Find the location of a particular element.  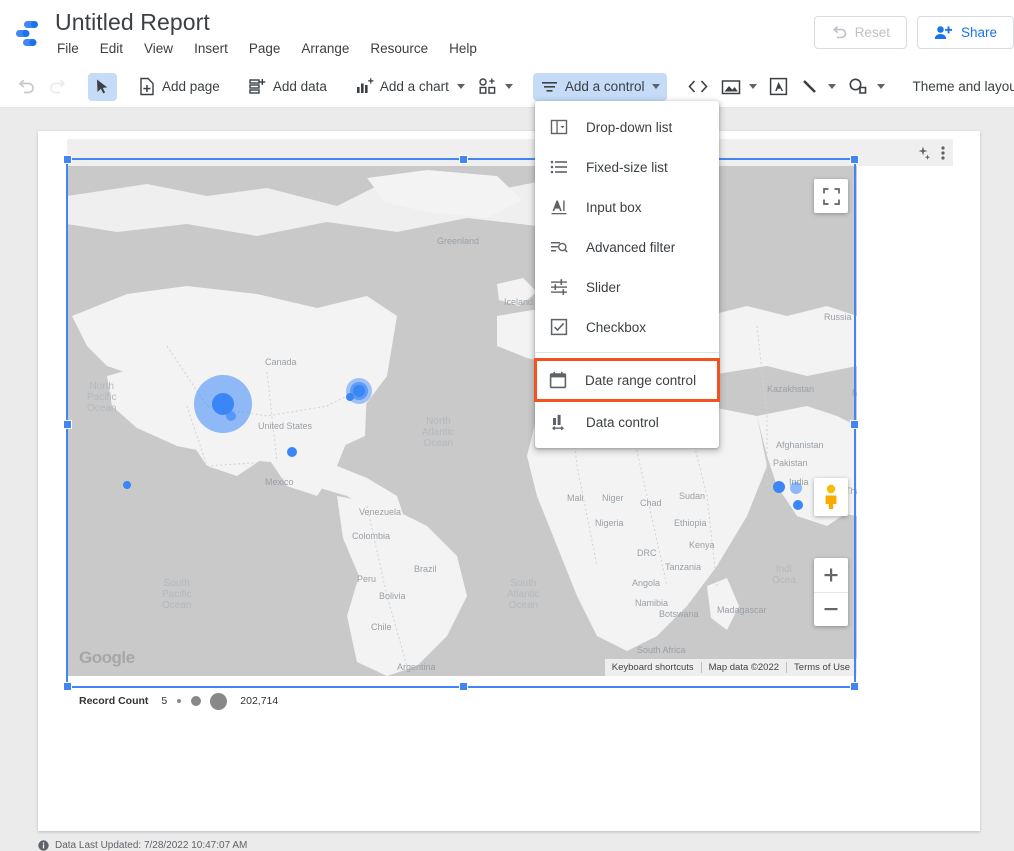

data-last-updated-note: Data Last Updated: 7/28/2022 10:47:07 AM is located at coordinates (142, 845).